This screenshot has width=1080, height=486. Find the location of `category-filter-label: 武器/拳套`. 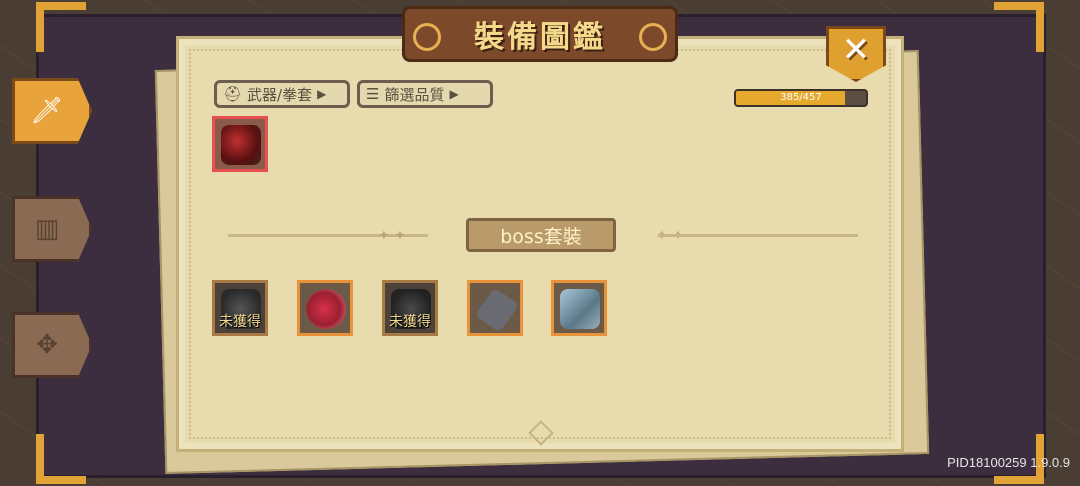

category-filter-label: 武器/拳套 is located at coordinates (280, 94).